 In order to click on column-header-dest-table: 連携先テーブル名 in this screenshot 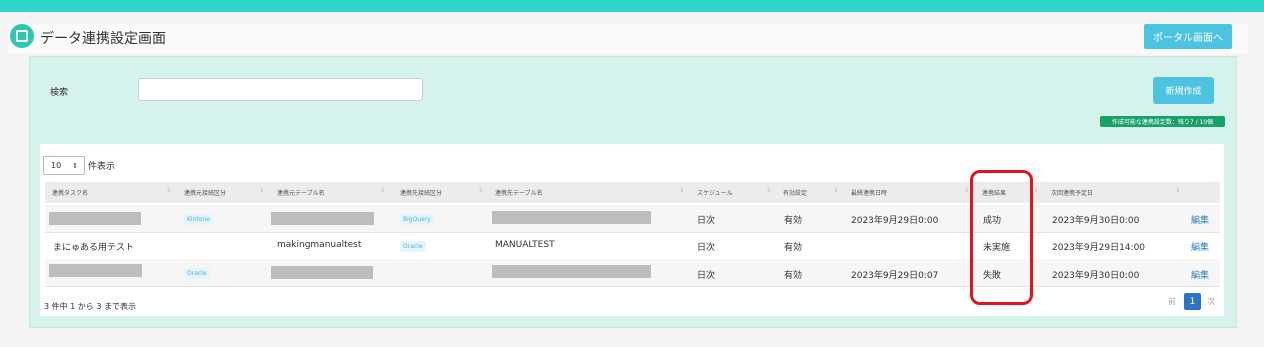, I will do `click(519, 192)`.